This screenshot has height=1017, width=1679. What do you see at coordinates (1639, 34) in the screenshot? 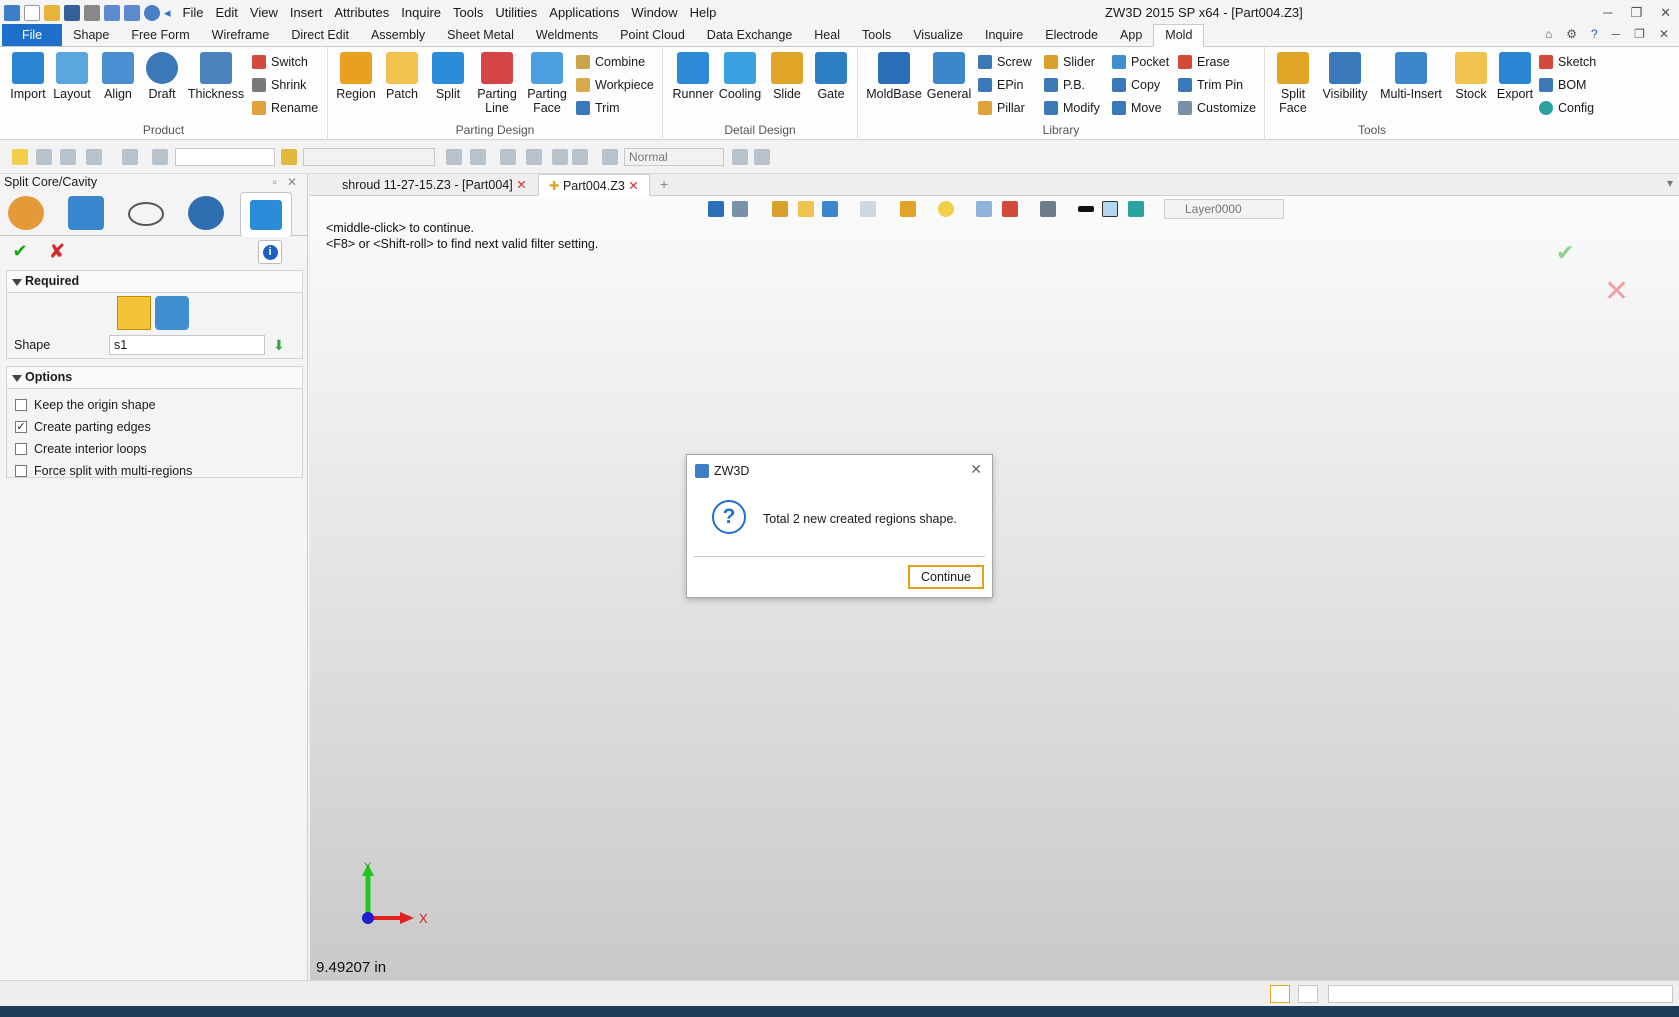
I see `doc-restore-icon: ❐` at bounding box center [1639, 34].